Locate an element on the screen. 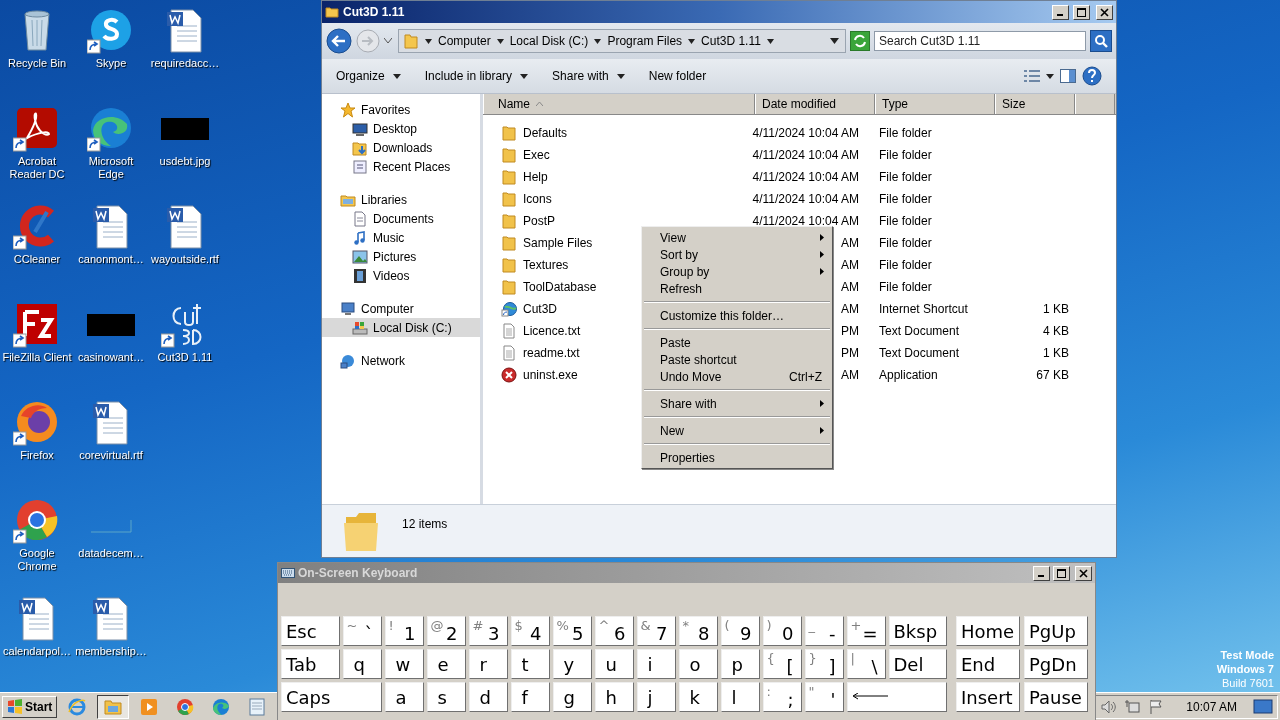 Image resolution: width=1280 pixels, height=720 pixels. keyboard-key: r is located at coordinates (488, 664).